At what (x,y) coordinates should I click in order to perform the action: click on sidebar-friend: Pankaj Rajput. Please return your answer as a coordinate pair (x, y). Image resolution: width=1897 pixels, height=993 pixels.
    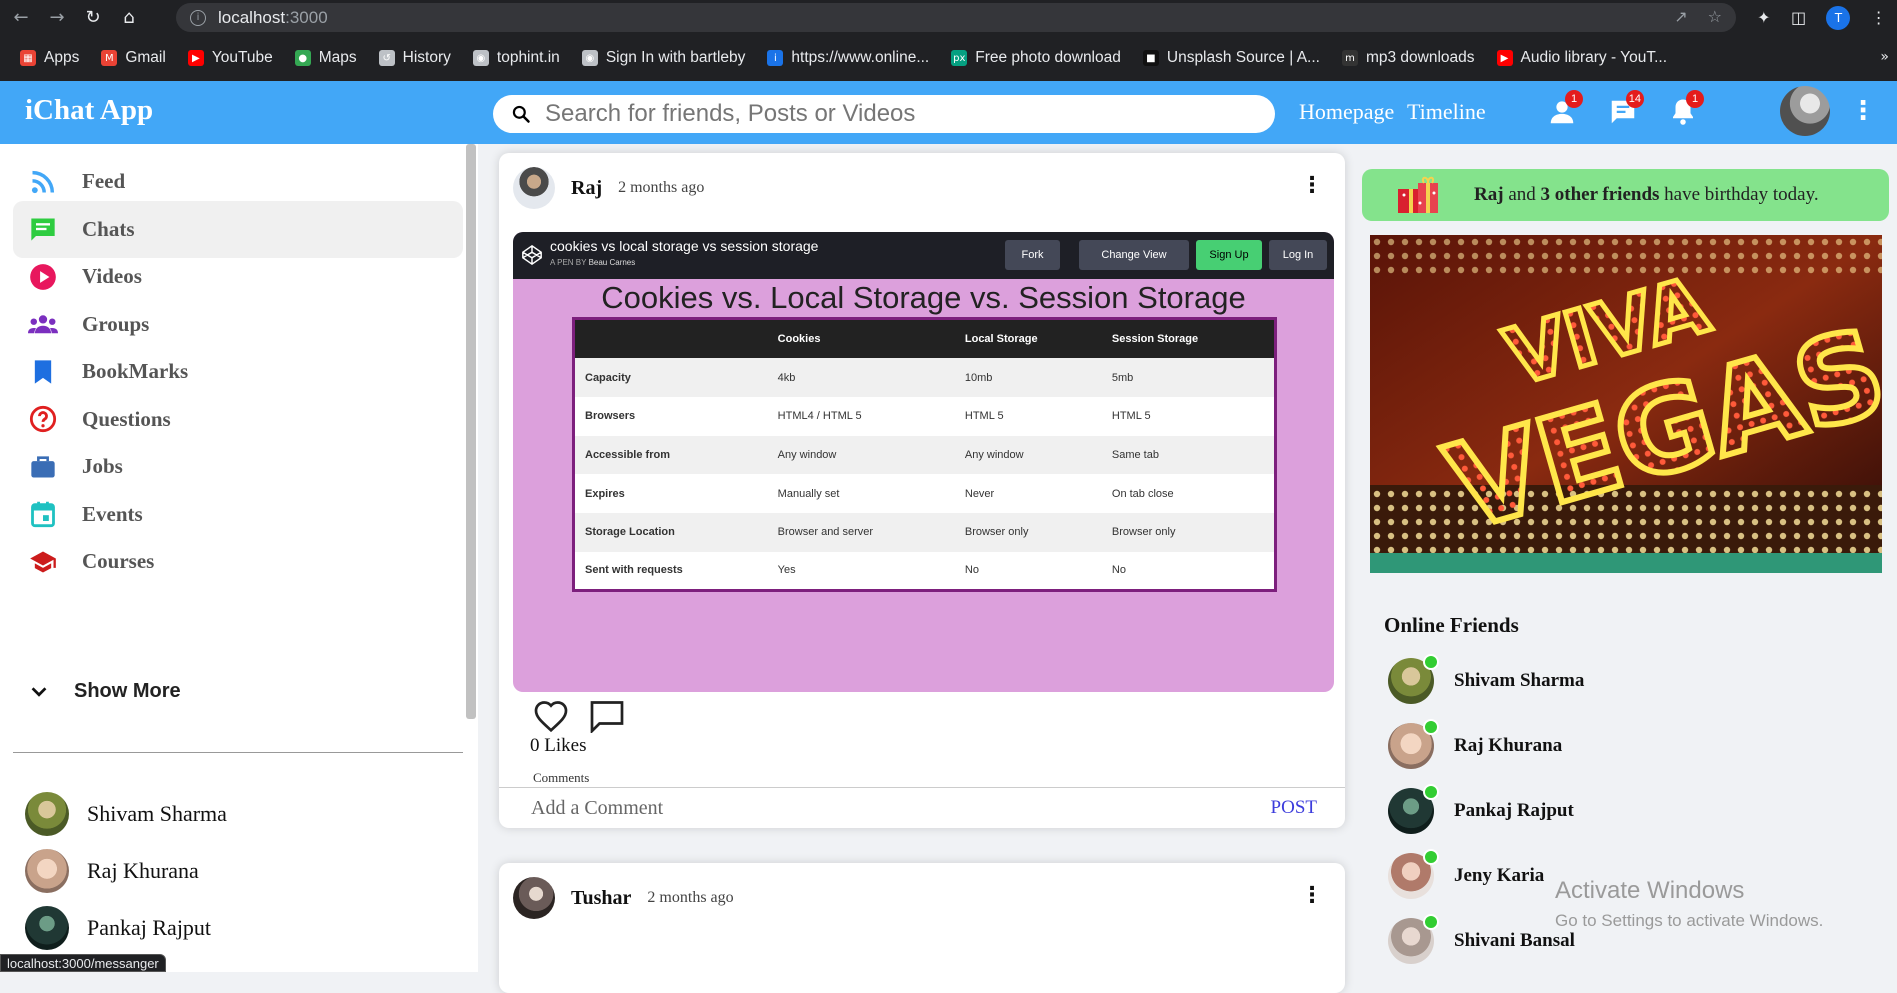
    Looking at the image, I should click on (118, 928).